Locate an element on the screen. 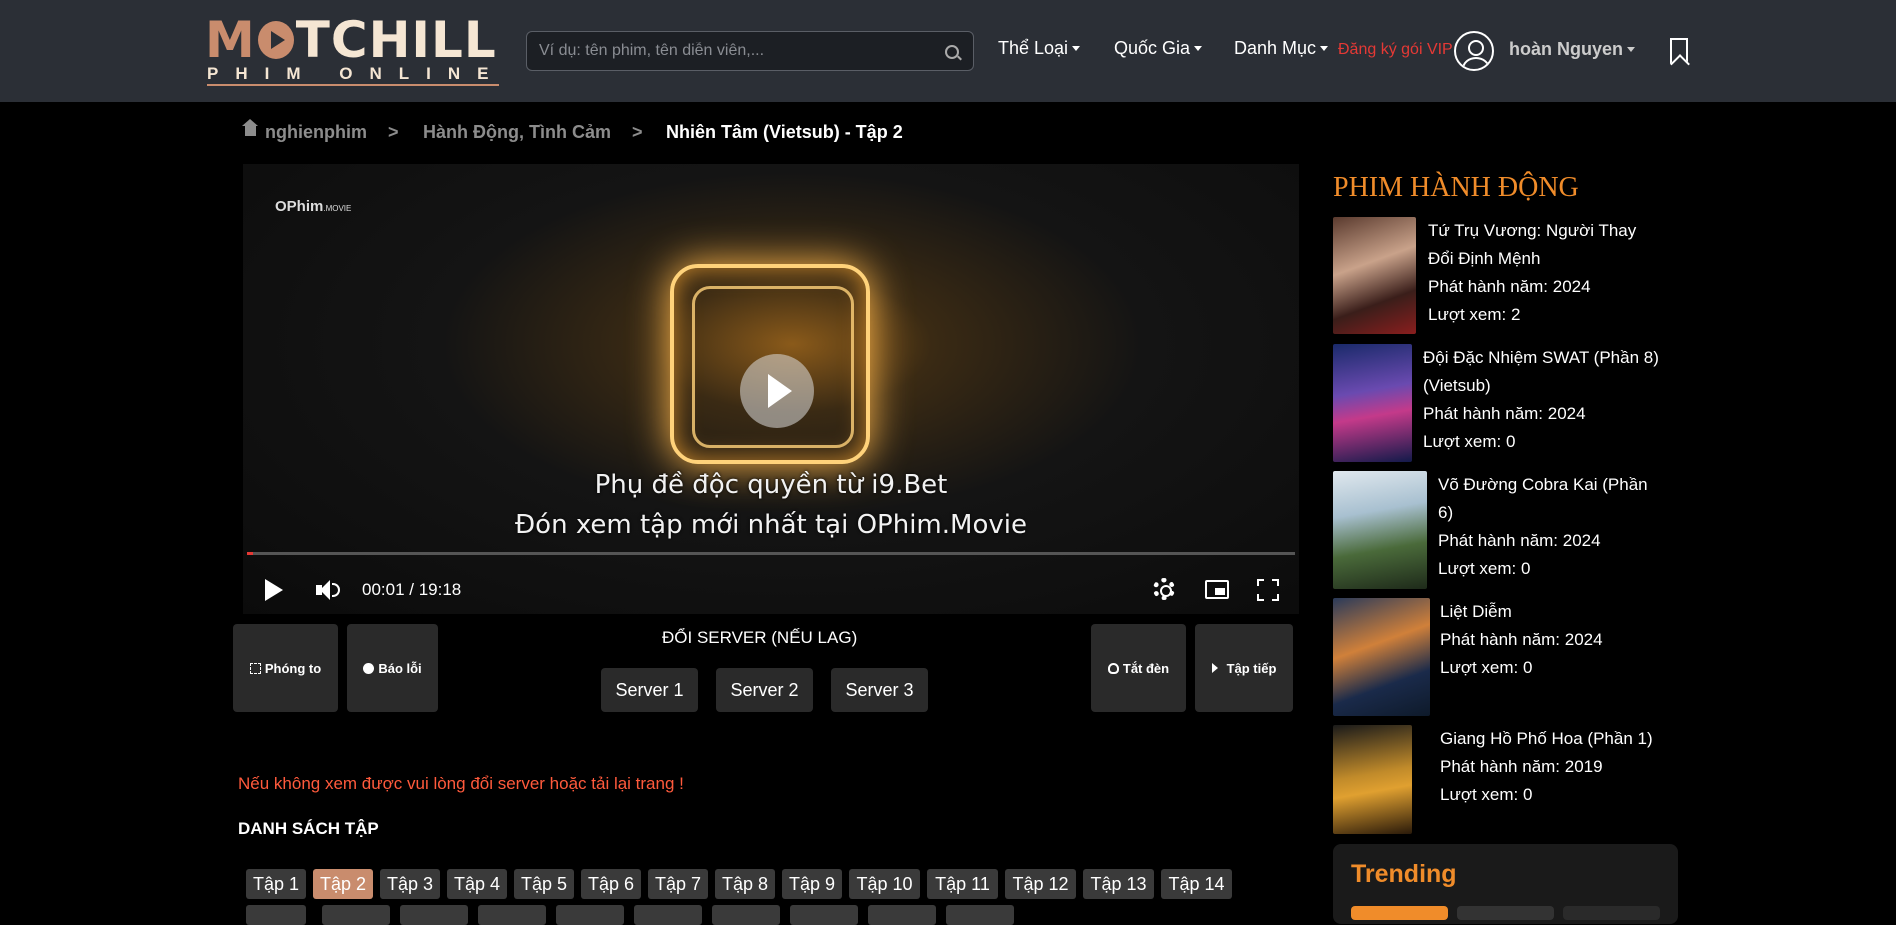 This screenshot has height=925, width=1896. zoom-button: Phóng to is located at coordinates (285, 668).